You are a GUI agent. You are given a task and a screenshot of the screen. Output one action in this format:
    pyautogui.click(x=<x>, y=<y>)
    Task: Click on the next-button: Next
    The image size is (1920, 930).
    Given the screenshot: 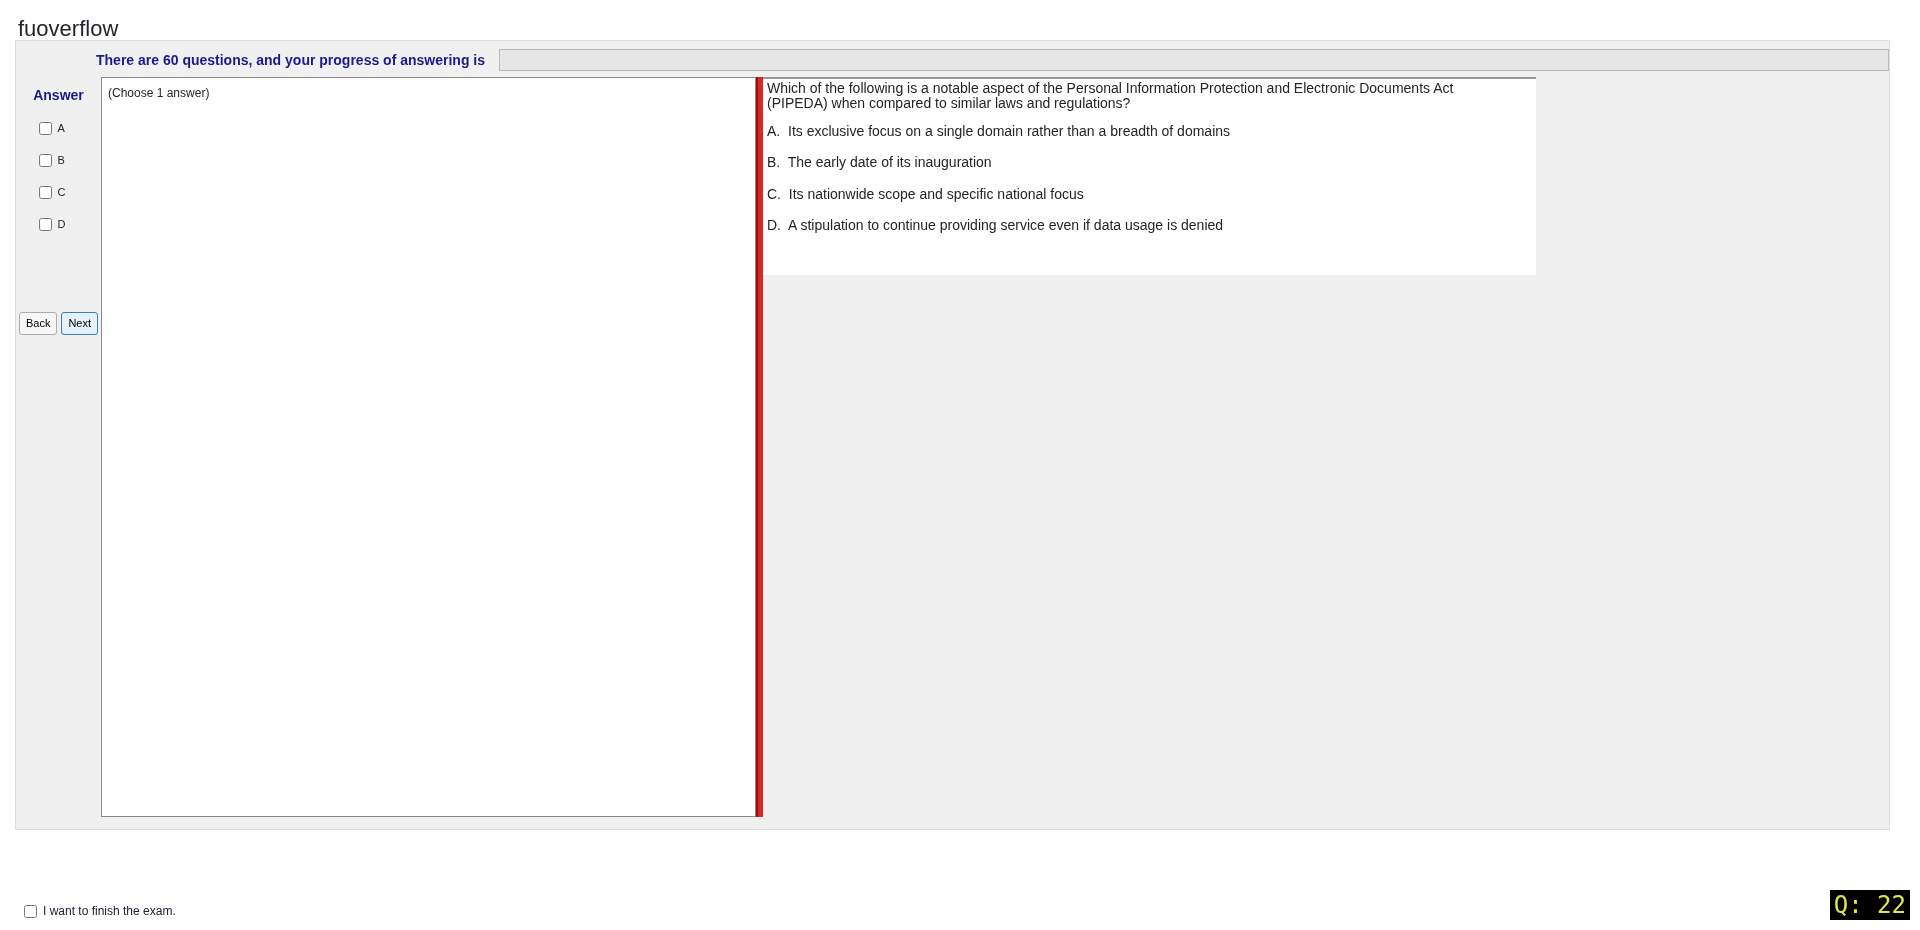 What is the action you would take?
    pyautogui.click(x=80, y=323)
    